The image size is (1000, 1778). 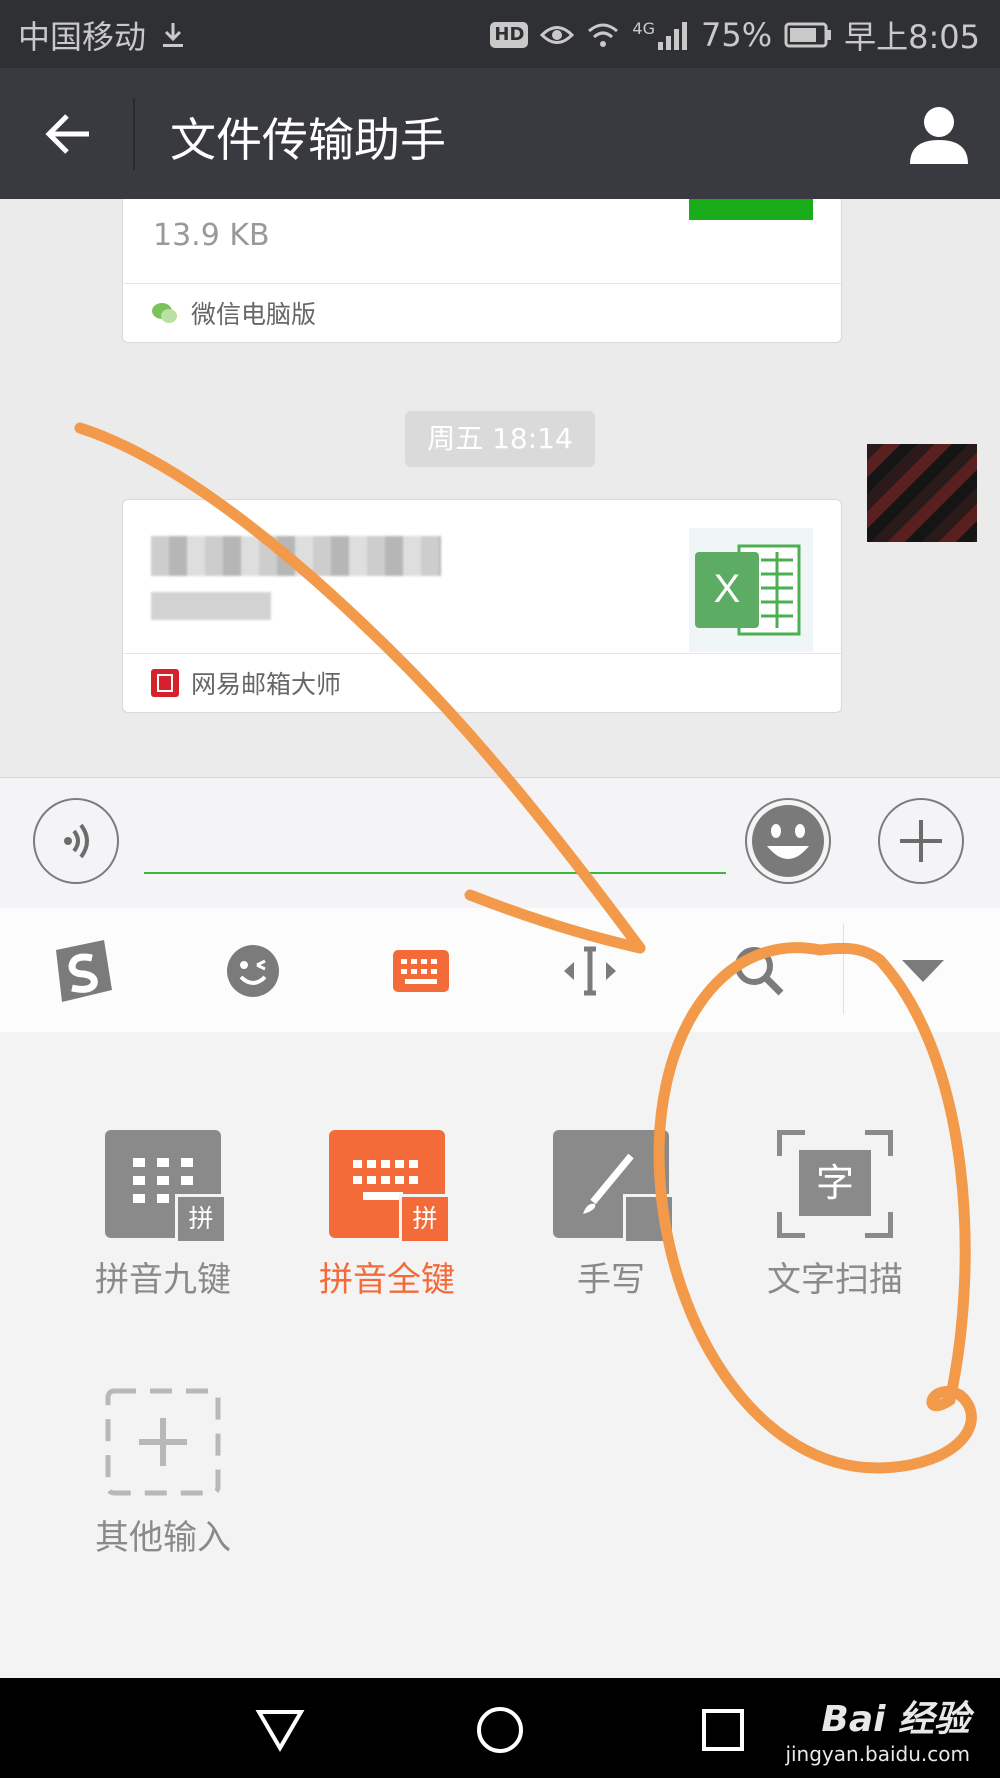 I want to click on keyboard-toolbar, so click(x=500, y=970).